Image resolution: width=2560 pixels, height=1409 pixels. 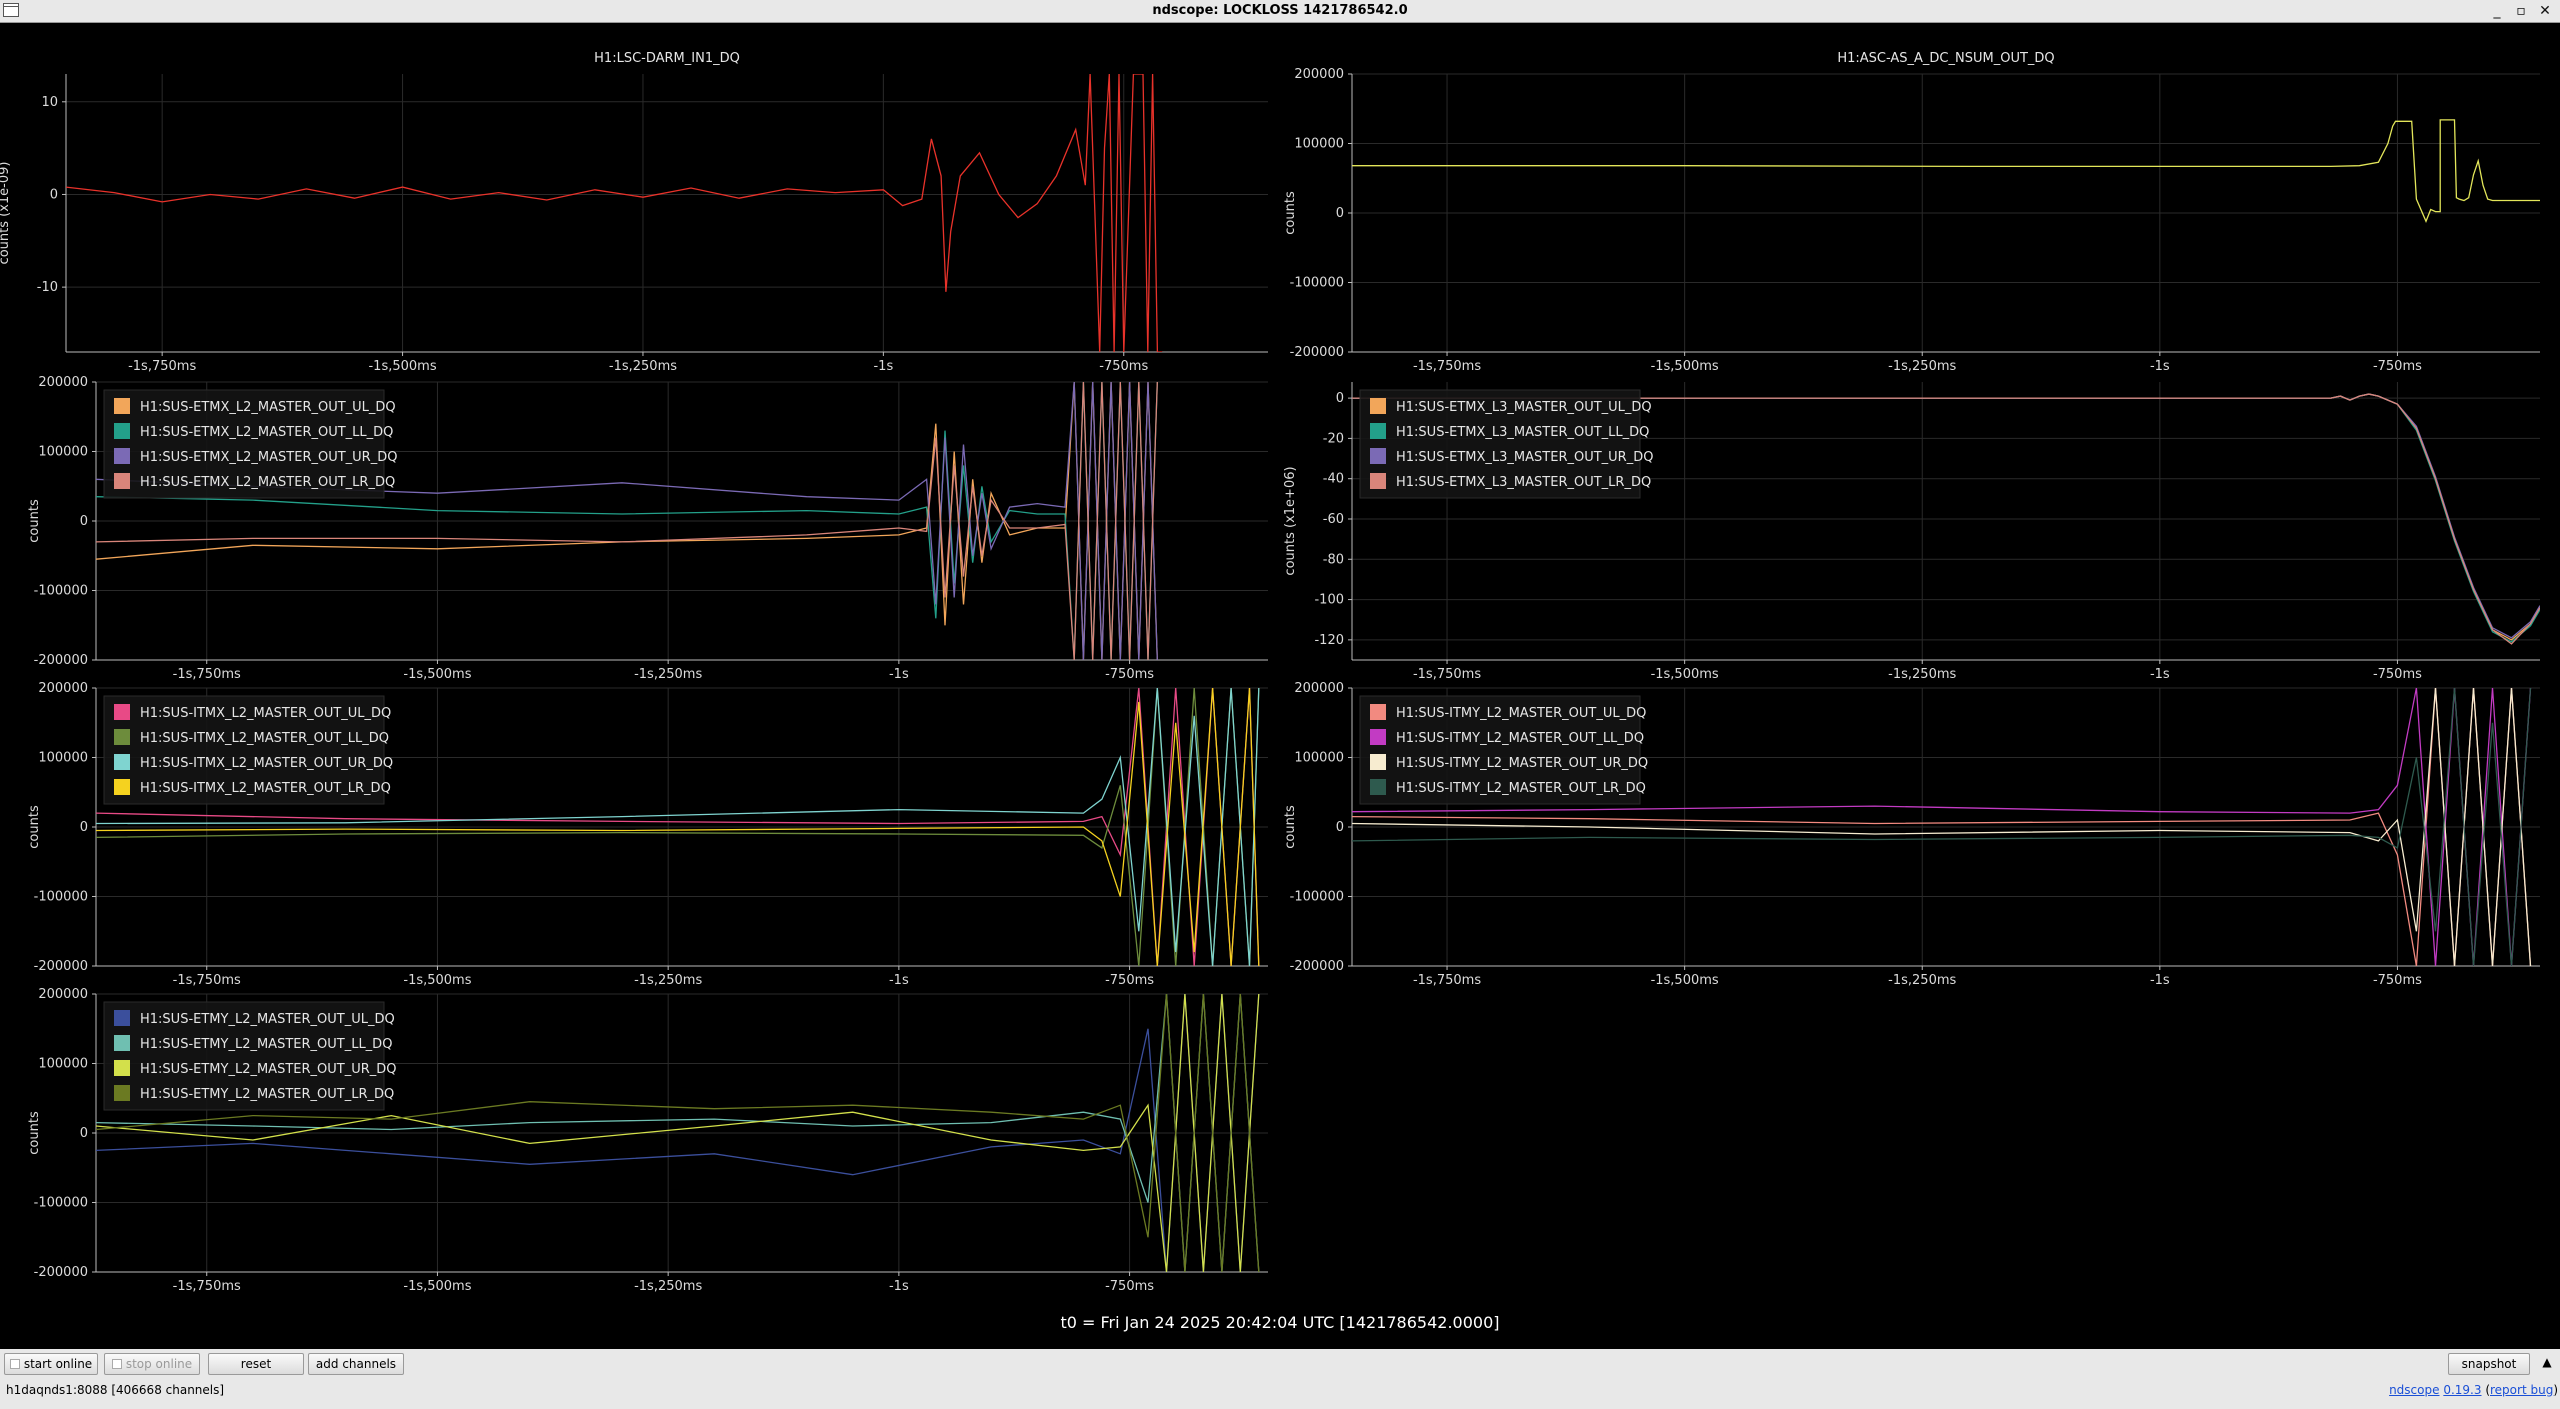 What do you see at coordinates (6, 213) in the screenshot?
I see `y-axis-label: counts (x1e-09)` at bounding box center [6, 213].